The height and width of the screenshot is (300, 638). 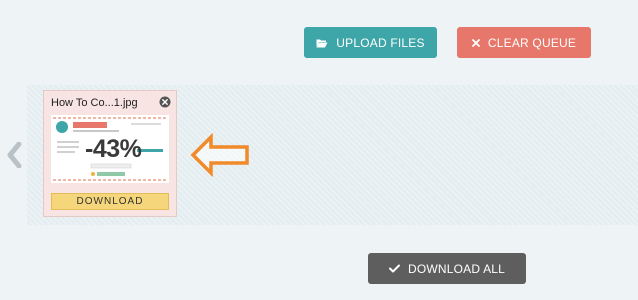 What do you see at coordinates (110, 201) in the screenshot?
I see `download-file-button: DOWNLOAD` at bounding box center [110, 201].